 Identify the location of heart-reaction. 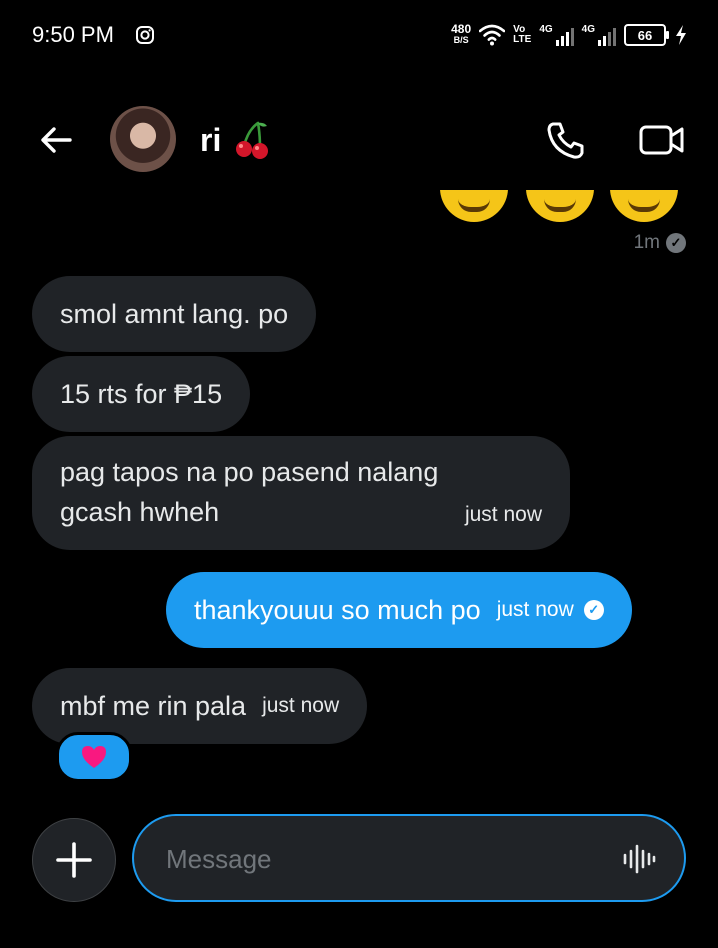
(94, 757).